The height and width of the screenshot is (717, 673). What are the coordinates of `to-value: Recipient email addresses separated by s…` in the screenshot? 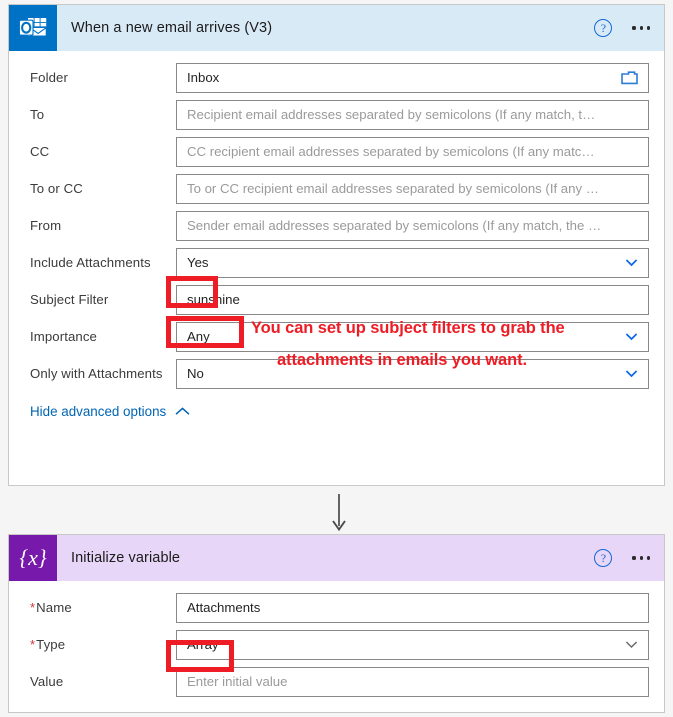 It's located at (391, 114).